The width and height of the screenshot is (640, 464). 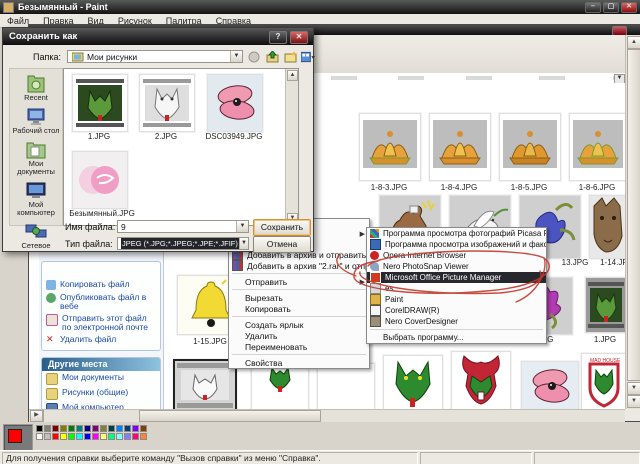 I want to click on save-button: Сохранить, so click(x=282, y=227).